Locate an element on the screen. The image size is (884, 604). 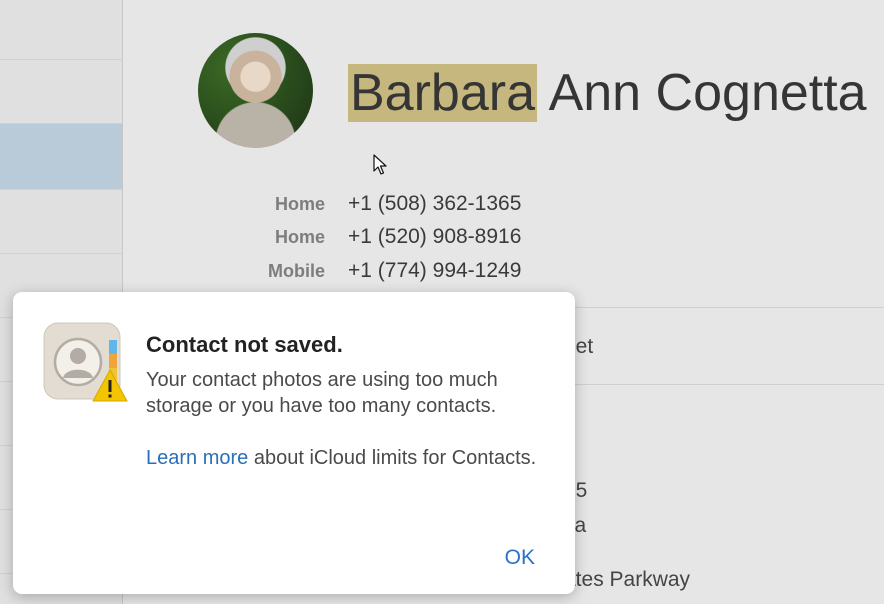
mouse-cursor-icon is located at coordinates (380, 164).